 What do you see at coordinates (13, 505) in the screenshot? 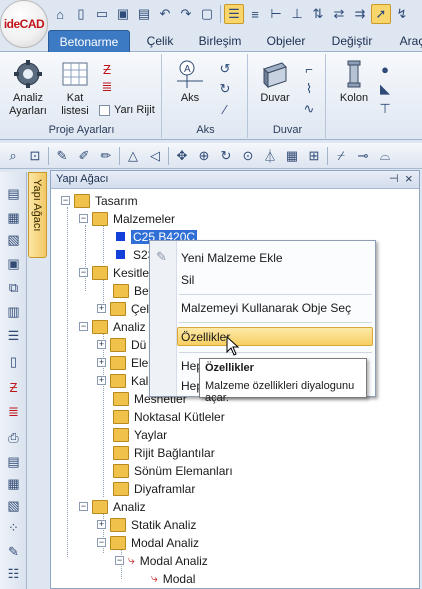
I see `drawing-icon: ▧` at bounding box center [13, 505].